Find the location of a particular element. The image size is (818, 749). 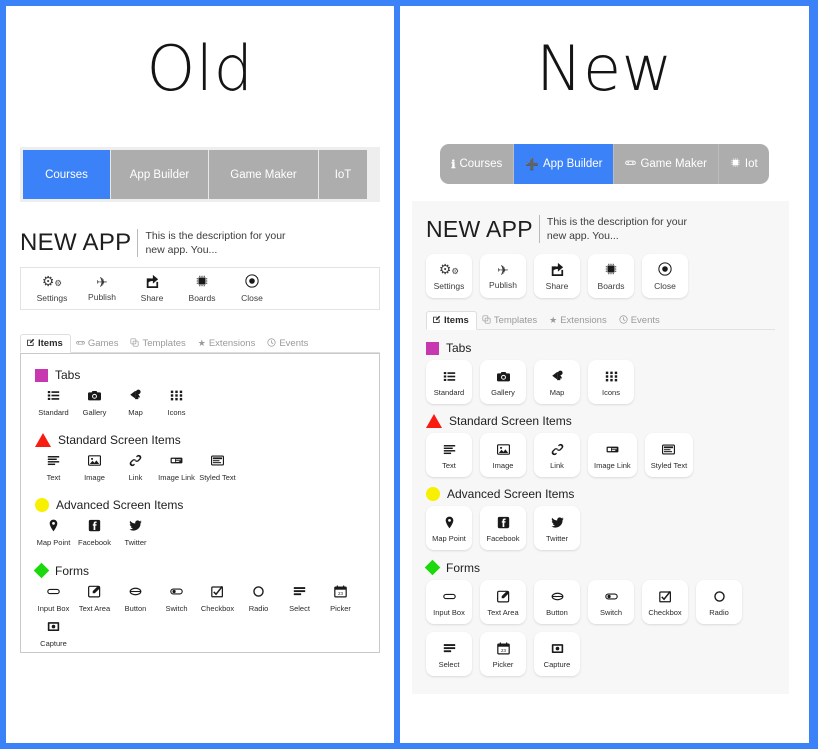

new-item-text: Text is located at coordinates (449, 455).